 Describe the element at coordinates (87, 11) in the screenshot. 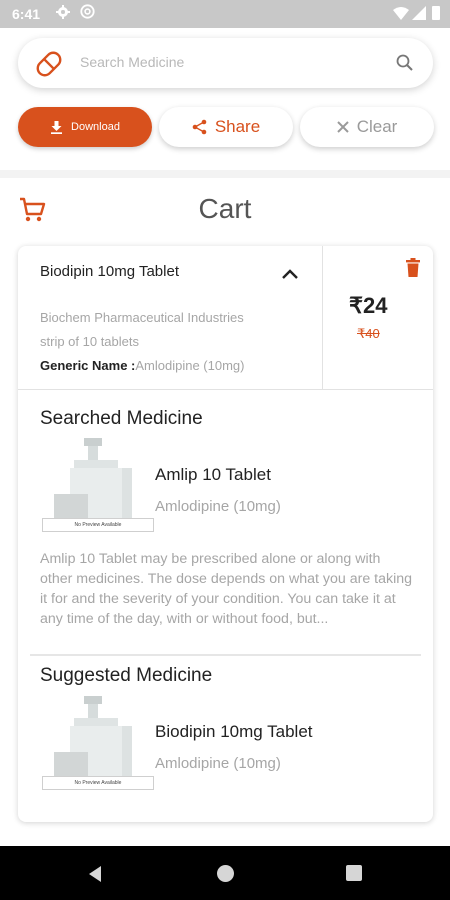

I see `at-icon` at that location.